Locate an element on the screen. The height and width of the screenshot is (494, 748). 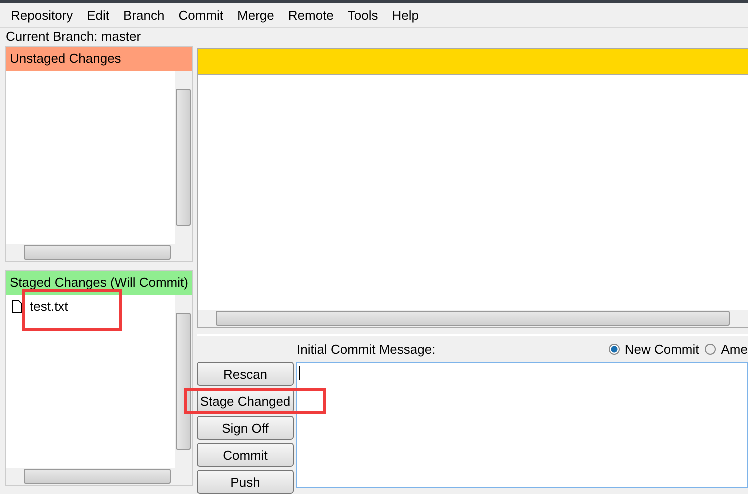
menu-item: Commit is located at coordinates (201, 15).